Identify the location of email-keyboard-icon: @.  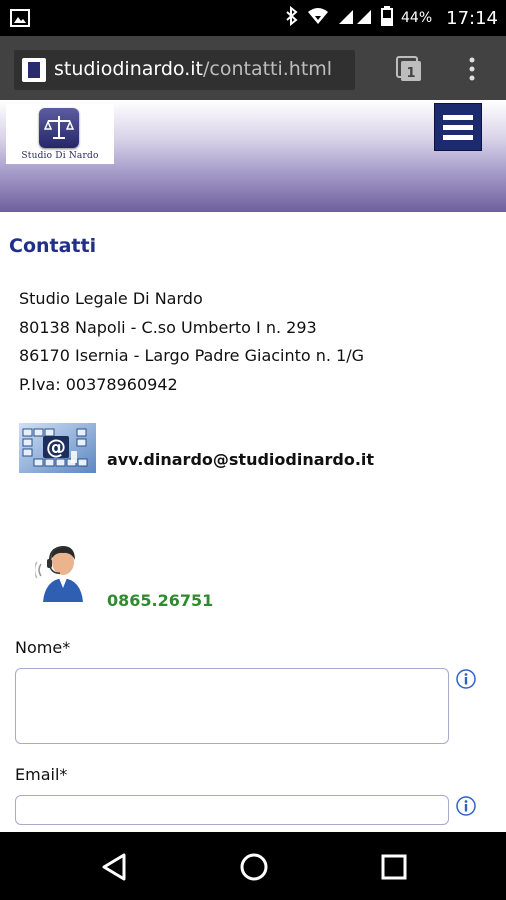
(57, 448).